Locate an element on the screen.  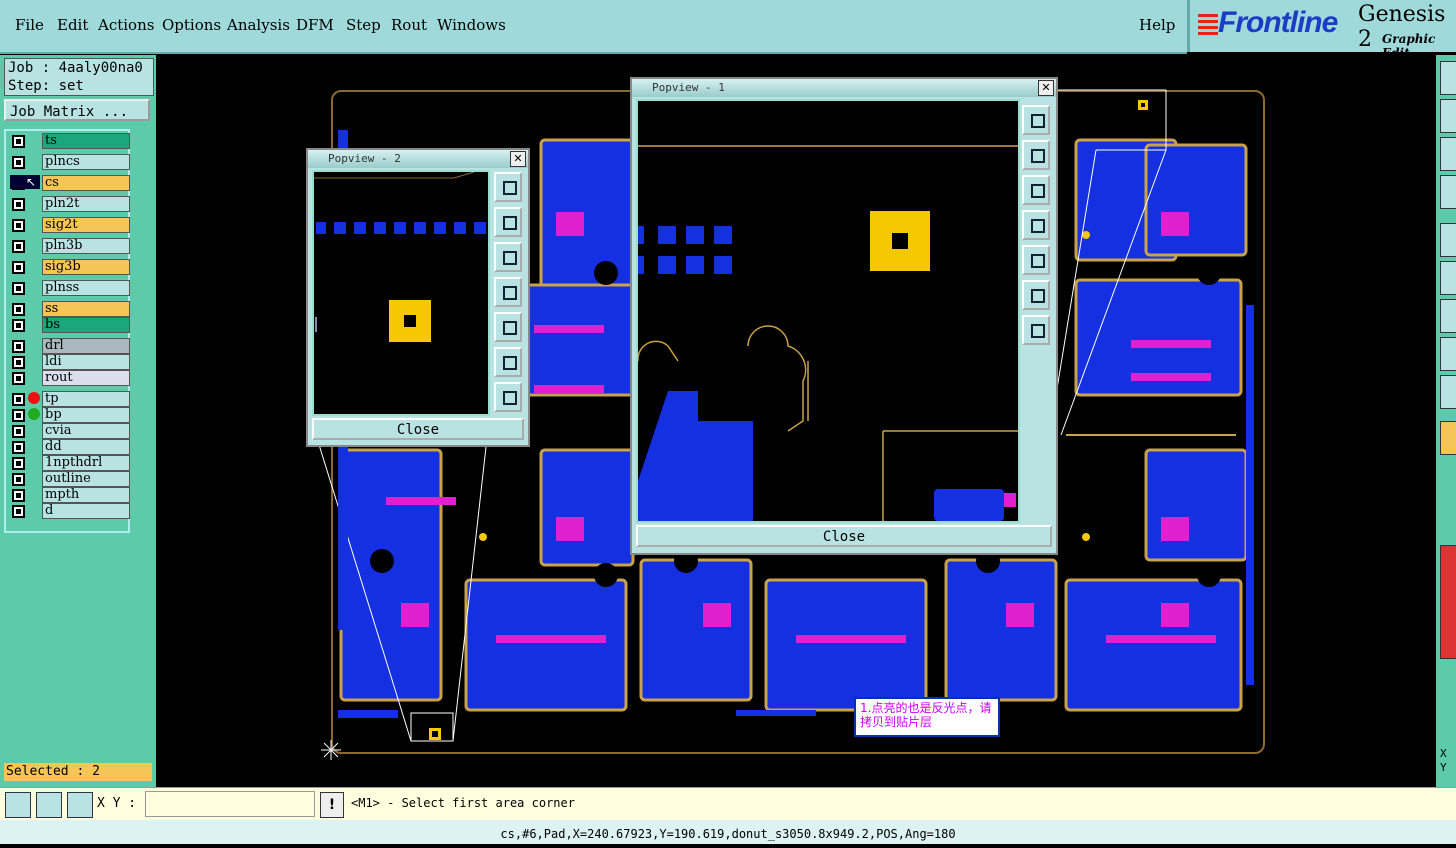
layer-row: plnss is located at coordinates (69, 288).